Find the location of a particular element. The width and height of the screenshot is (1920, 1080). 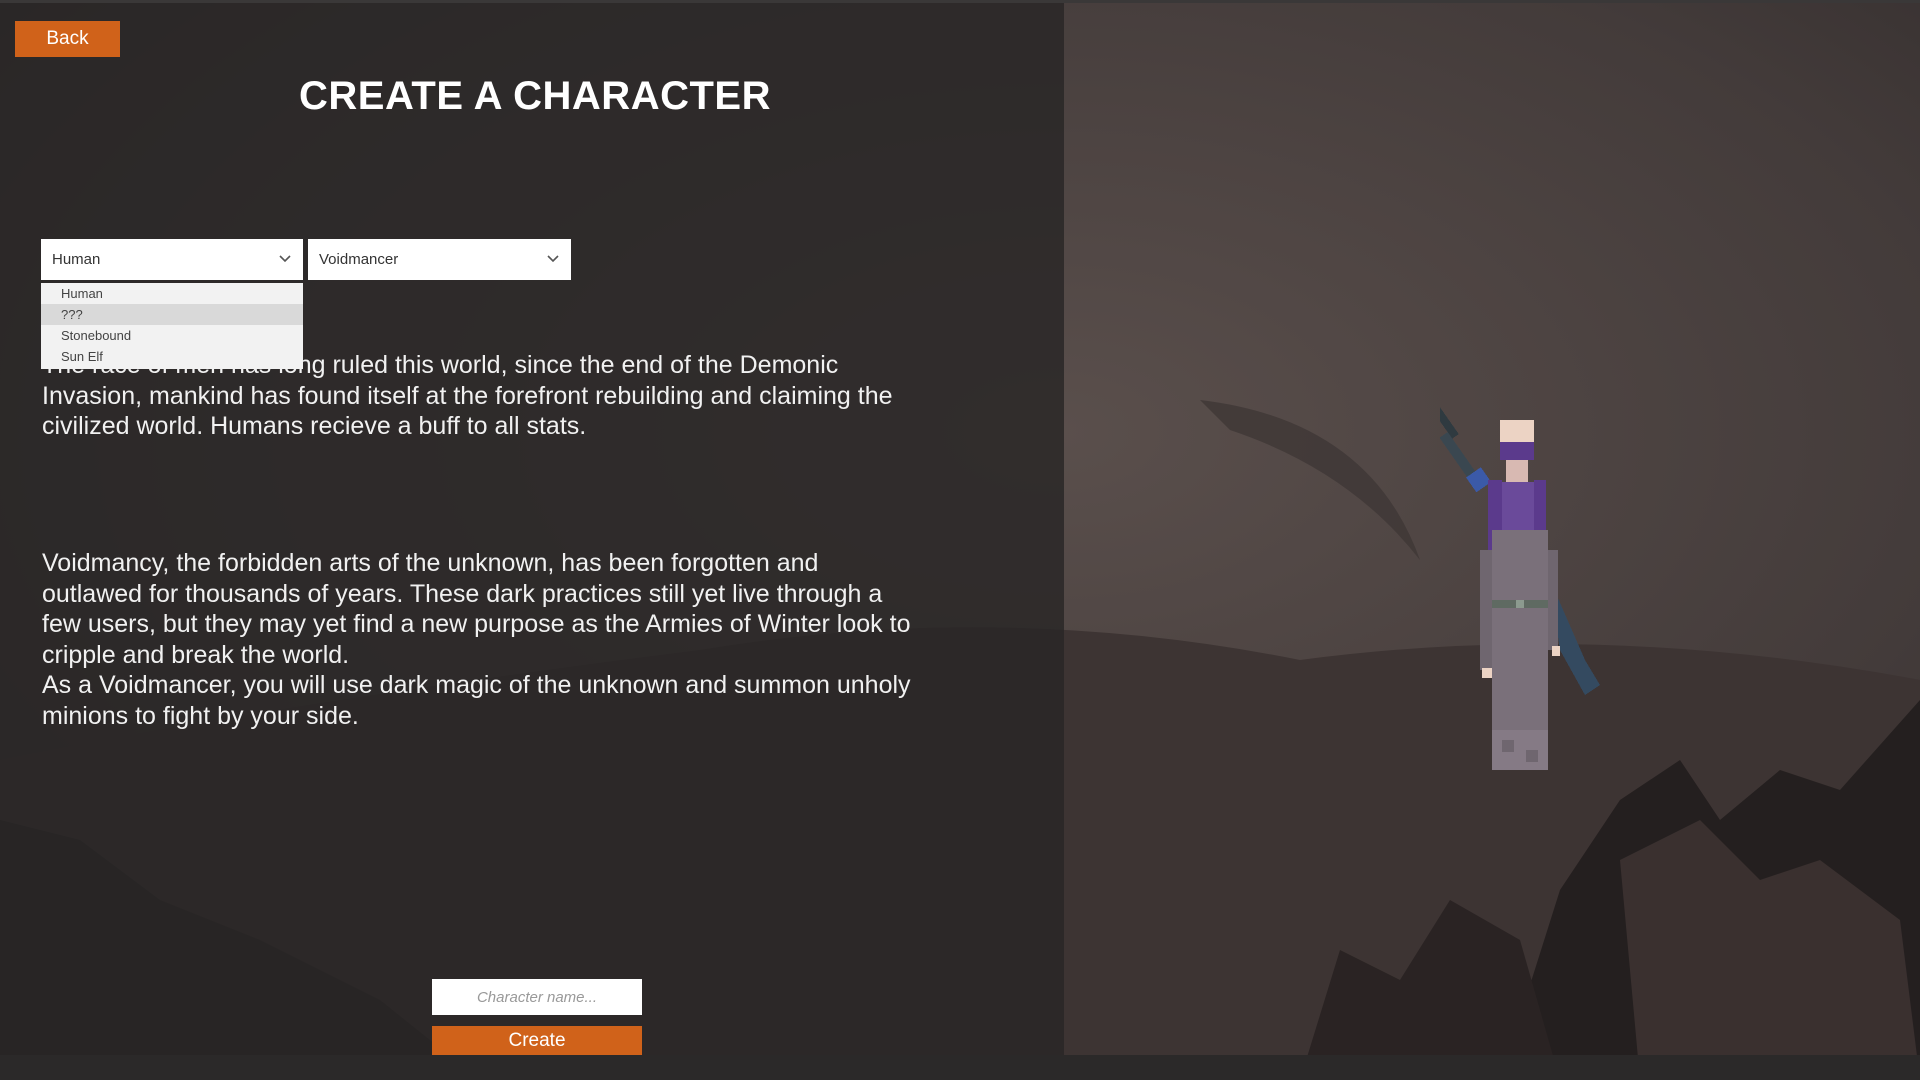

top-bar is located at coordinates (960, 1).